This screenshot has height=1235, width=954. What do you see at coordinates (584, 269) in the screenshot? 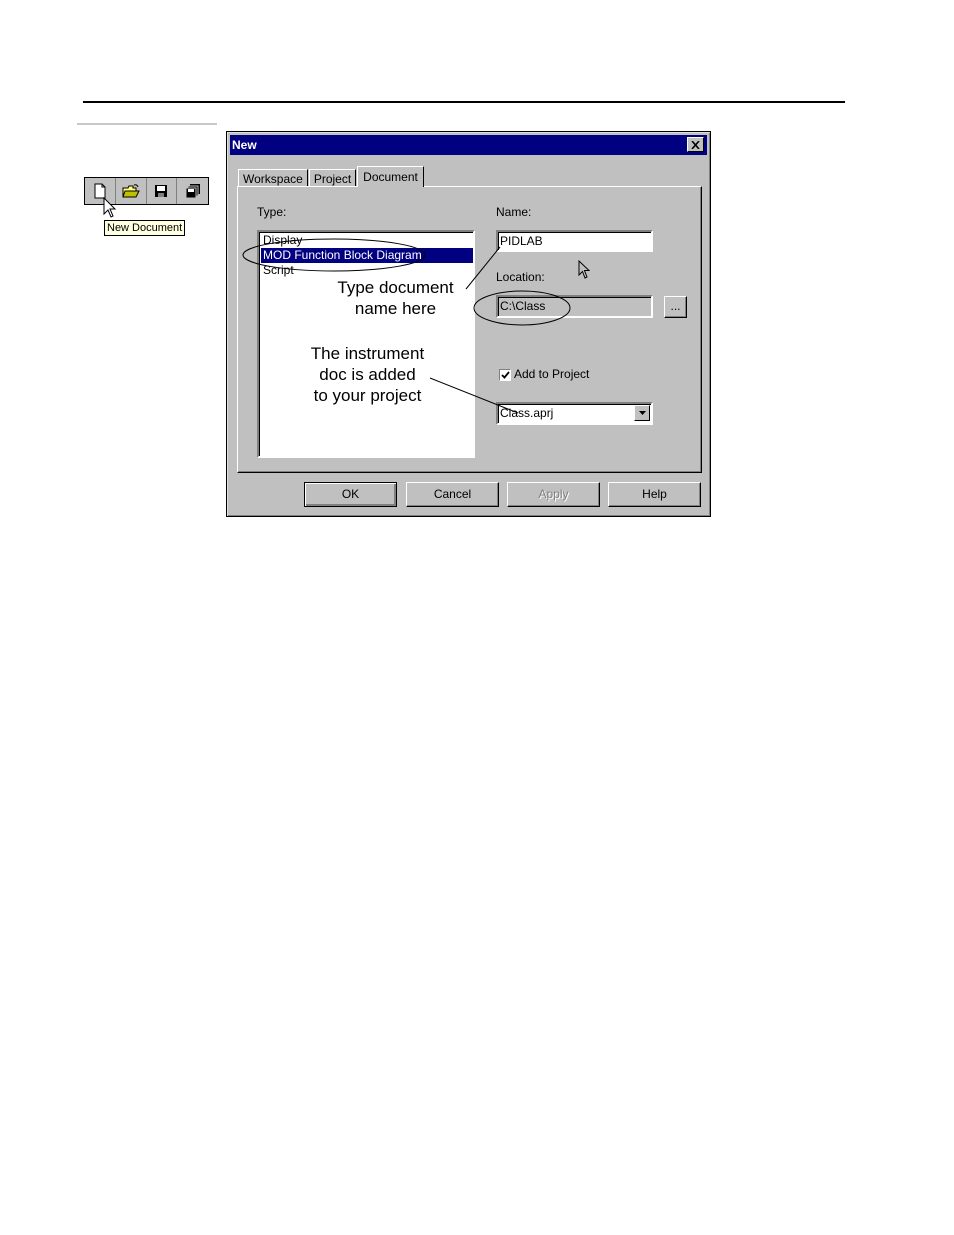
I see `dialog-pointer-icon` at bounding box center [584, 269].